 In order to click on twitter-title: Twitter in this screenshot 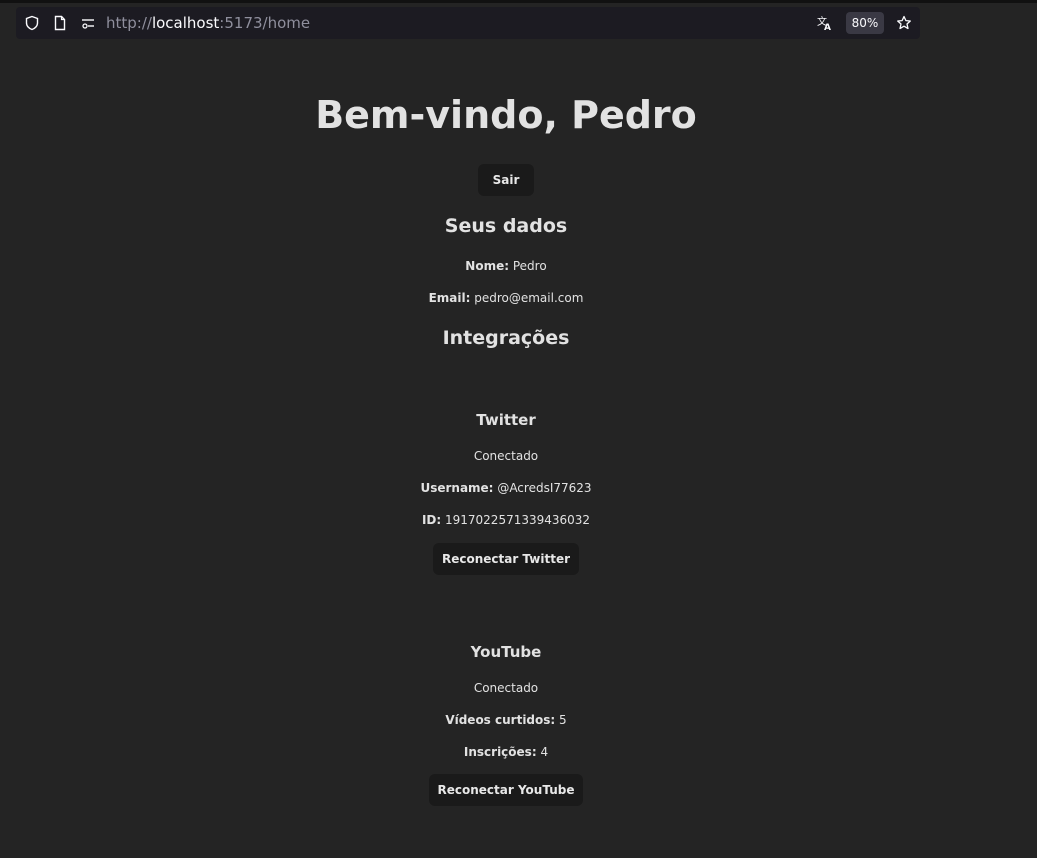, I will do `click(506, 420)`.